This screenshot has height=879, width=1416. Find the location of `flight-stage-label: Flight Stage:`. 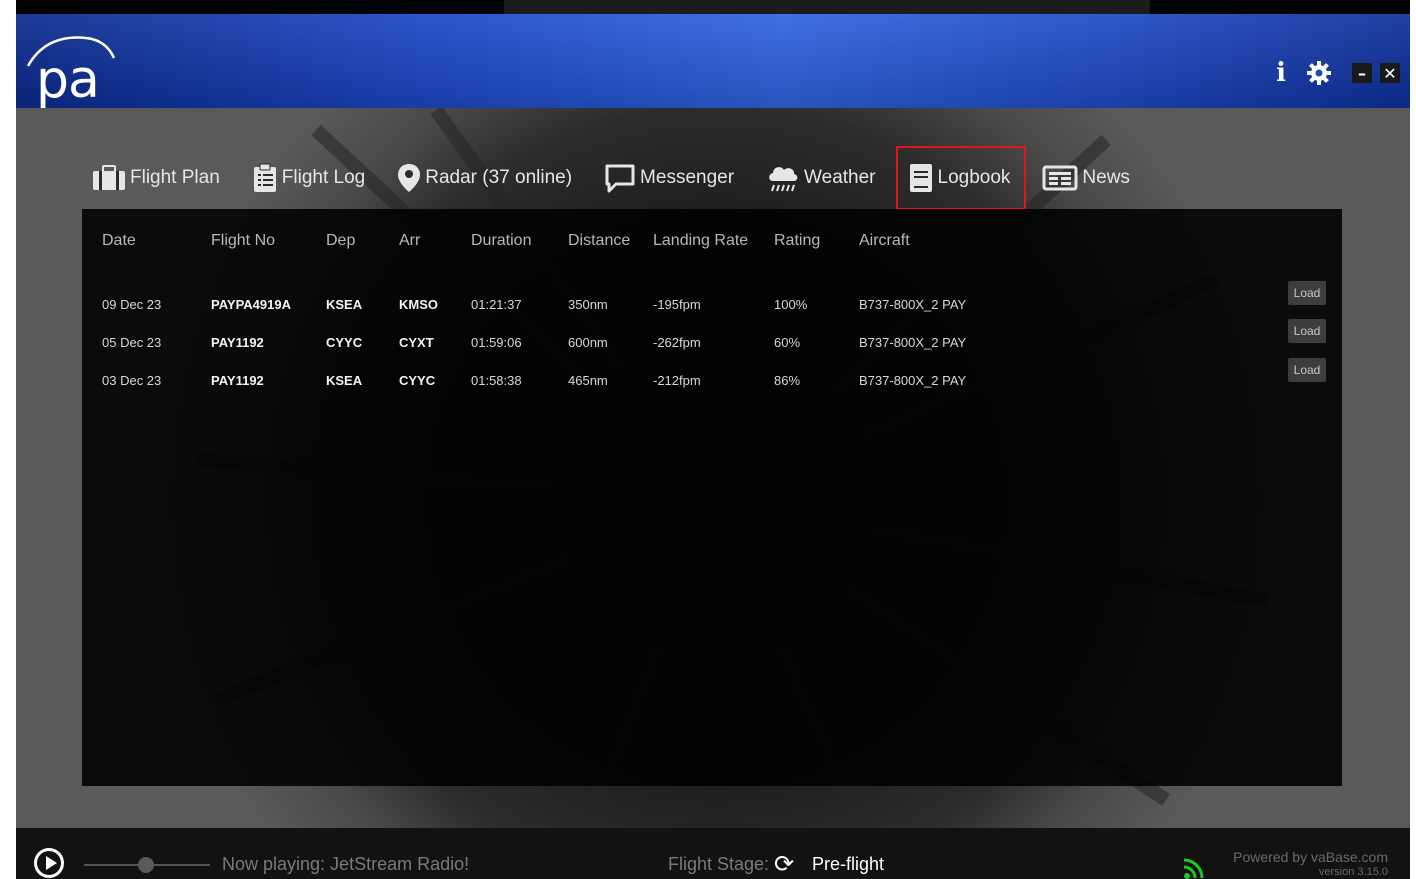

flight-stage-label: Flight Stage: is located at coordinates (719, 864).